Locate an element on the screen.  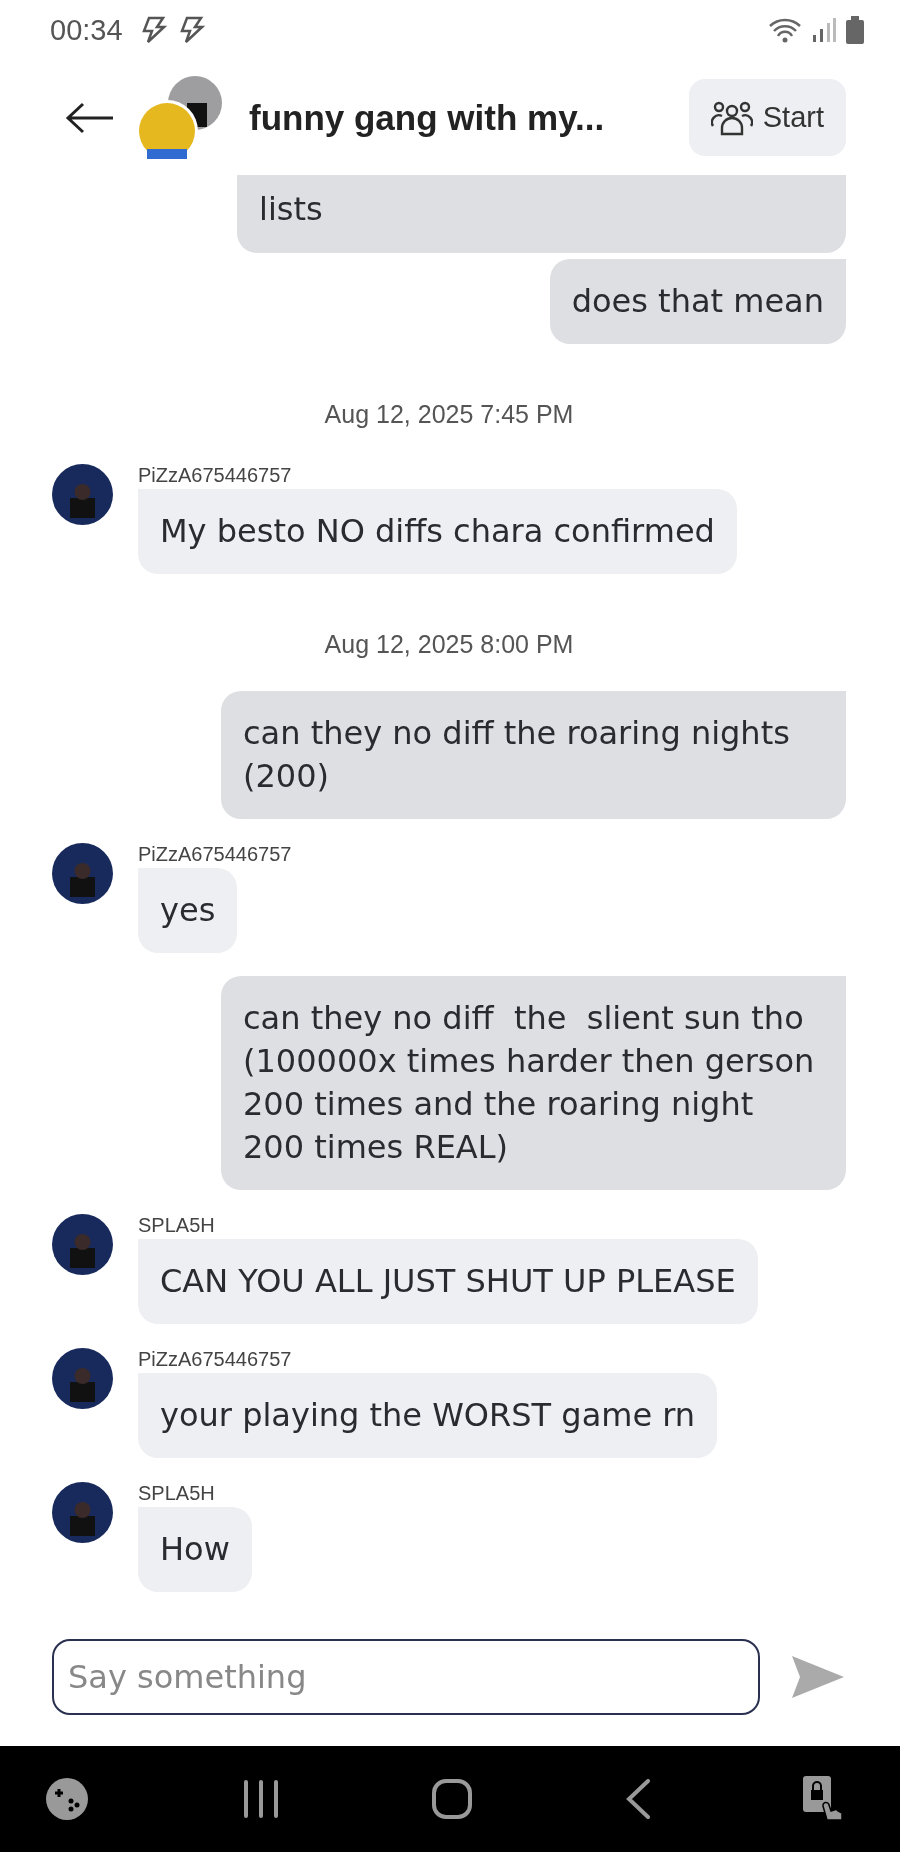
message-bubble: yes is located at coordinates (188, 910).